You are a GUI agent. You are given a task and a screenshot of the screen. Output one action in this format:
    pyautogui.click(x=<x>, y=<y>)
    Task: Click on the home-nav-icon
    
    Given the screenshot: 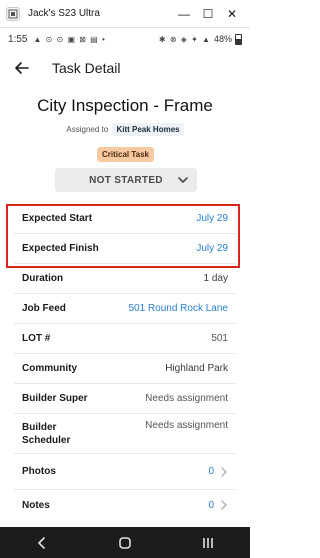 What is the action you would take?
    pyautogui.click(x=125, y=543)
    